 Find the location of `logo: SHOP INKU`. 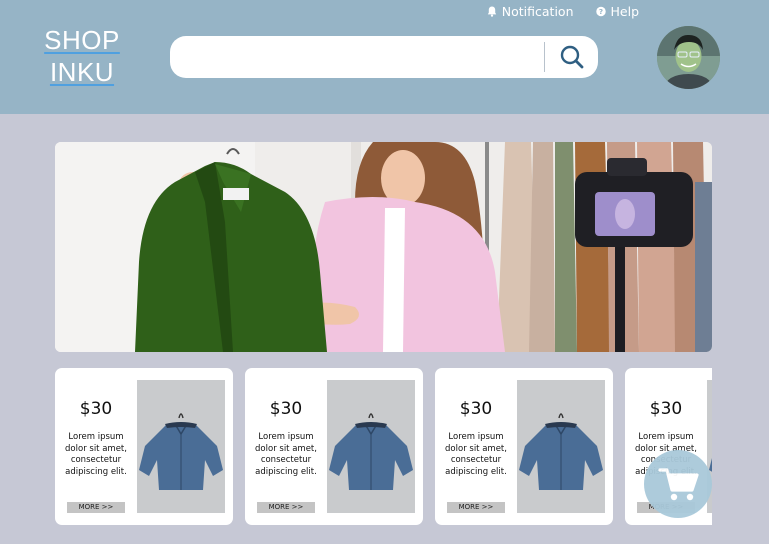

logo: SHOP INKU is located at coordinates (82, 56).